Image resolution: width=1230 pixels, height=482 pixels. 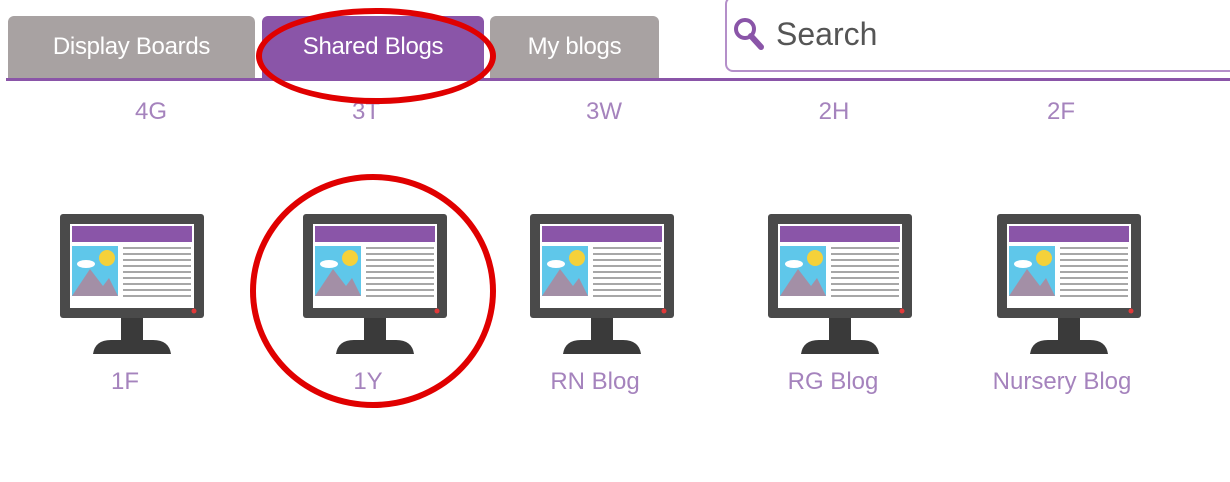 What do you see at coordinates (834, 112) in the screenshot?
I see `blog-label-2h: 2H` at bounding box center [834, 112].